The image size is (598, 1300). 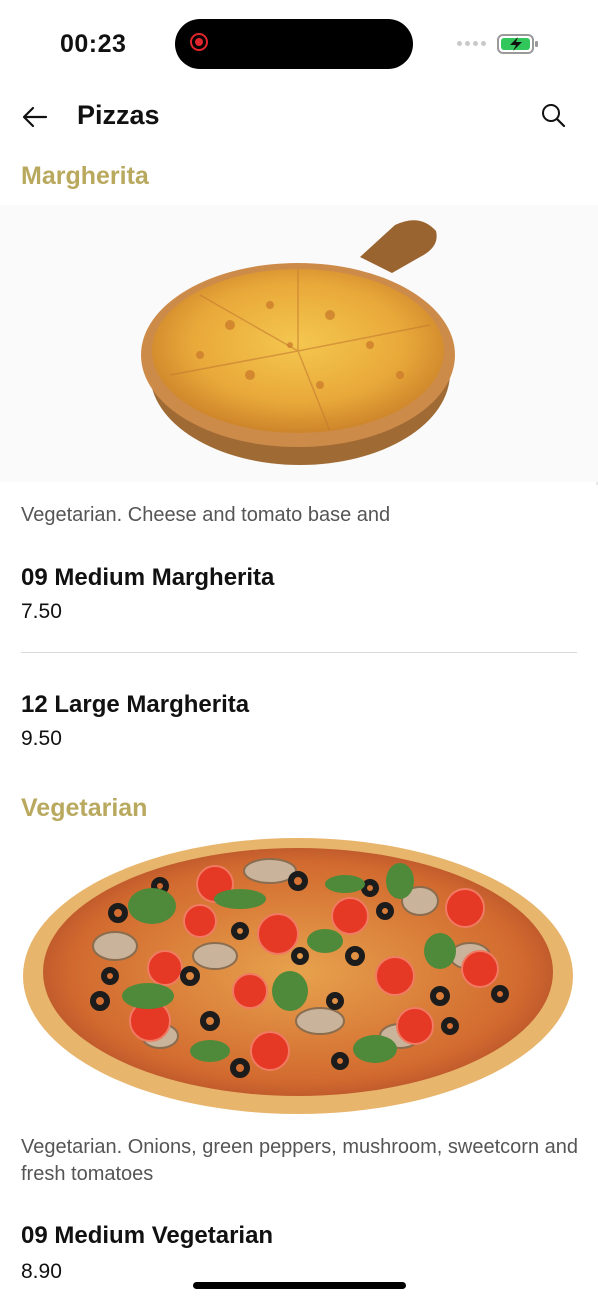 What do you see at coordinates (471, 43) in the screenshot?
I see `signal-icon` at bounding box center [471, 43].